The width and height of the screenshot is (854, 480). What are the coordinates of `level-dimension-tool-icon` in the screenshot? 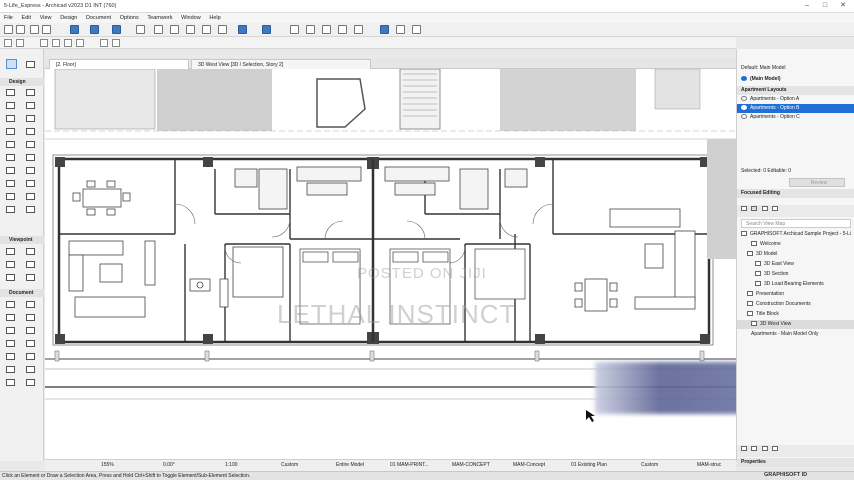 It's located at (30, 304).